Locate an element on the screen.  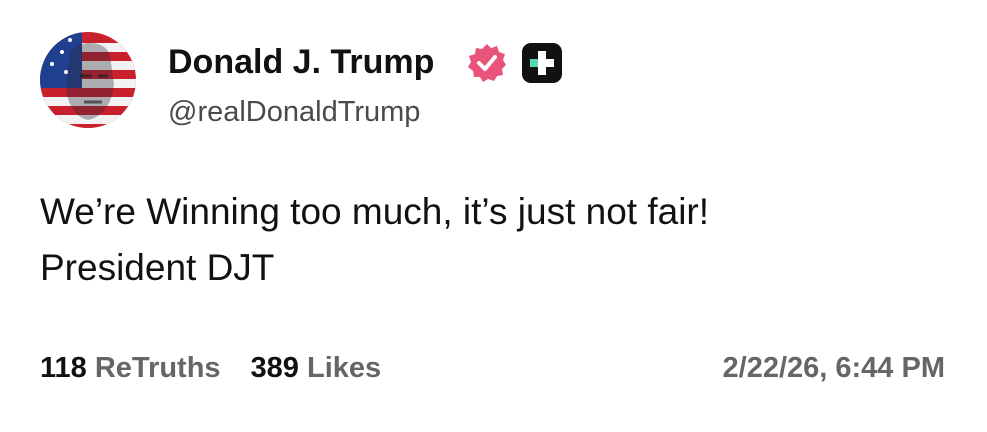
retruths-stat: 118 ReTruths is located at coordinates (130, 368).